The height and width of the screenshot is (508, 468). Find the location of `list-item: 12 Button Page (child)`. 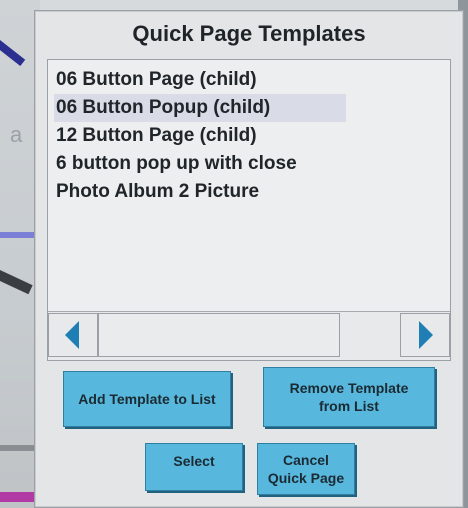

list-item: 12 Button Page (child) is located at coordinates (249, 136).